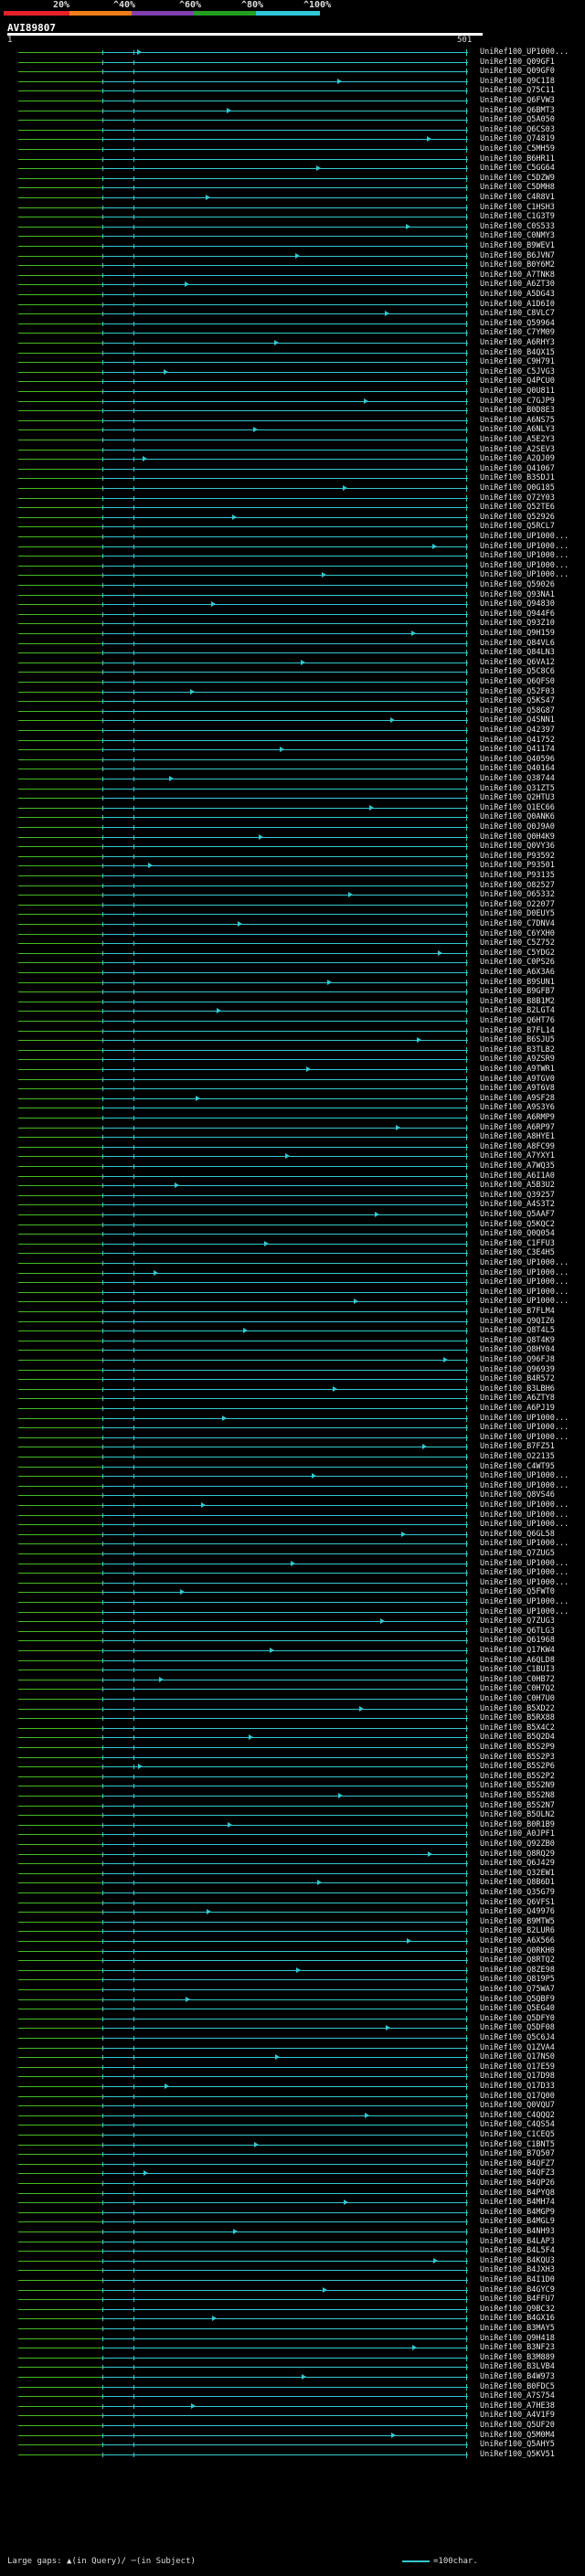 Image resolution: width=585 pixels, height=2576 pixels. Describe the element at coordinates (293, 527) in the screenshot. I see `hit-row: UniRef100_Q5RCL7` at that location.